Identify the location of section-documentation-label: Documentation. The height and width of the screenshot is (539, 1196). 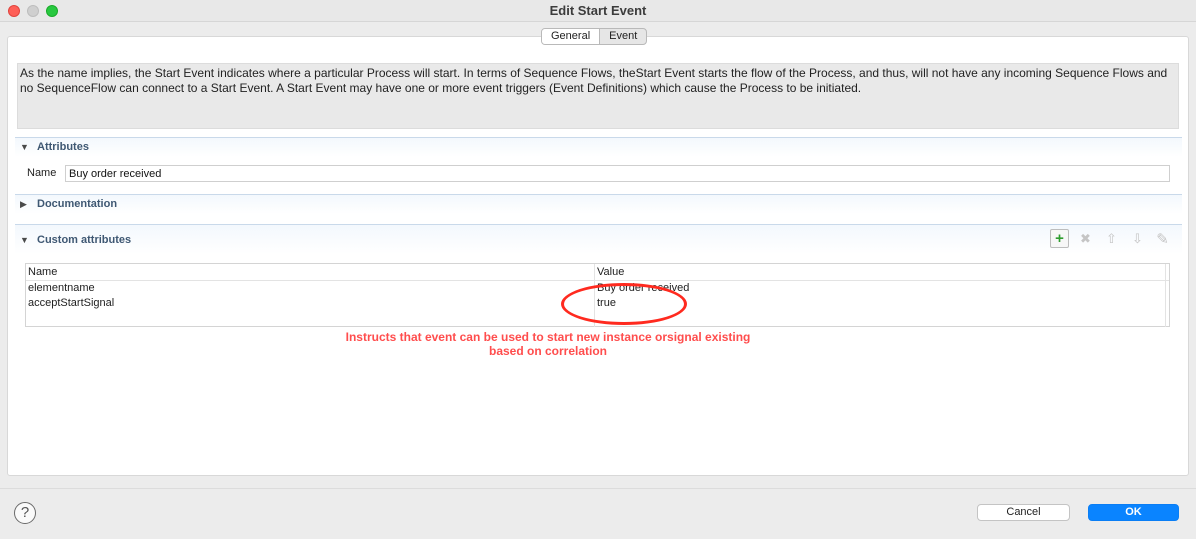
(77, 204).